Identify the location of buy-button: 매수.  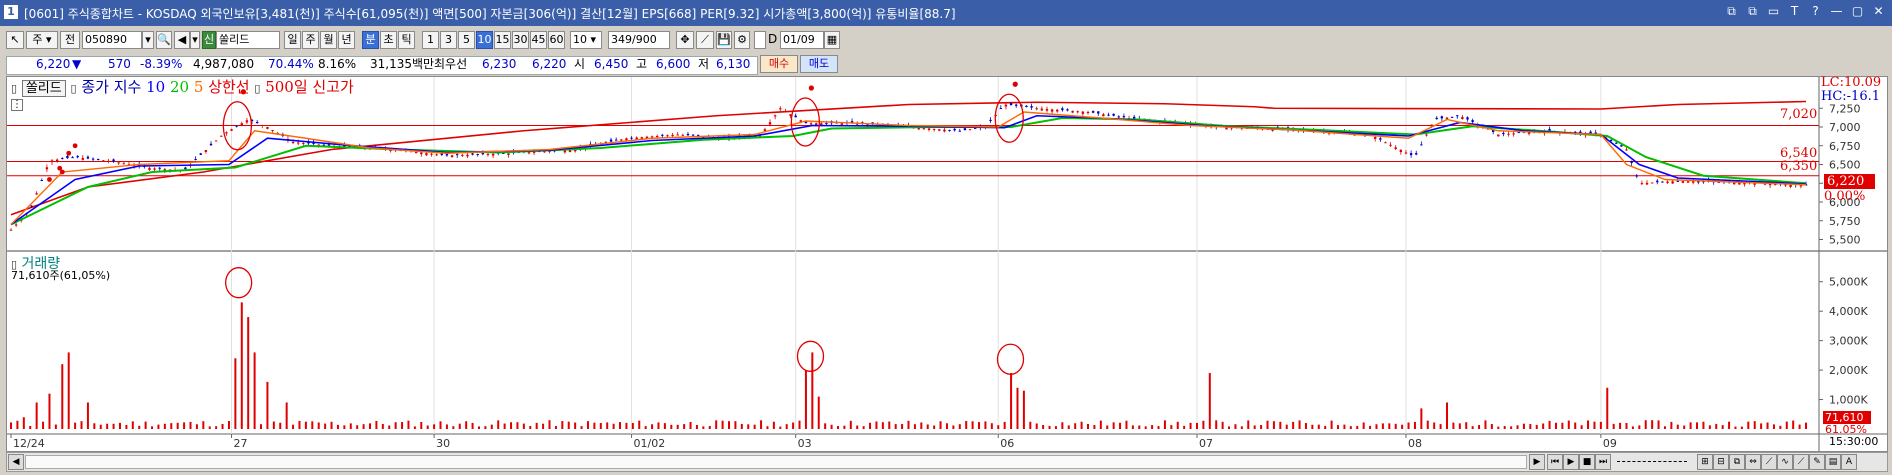
(779, 64).